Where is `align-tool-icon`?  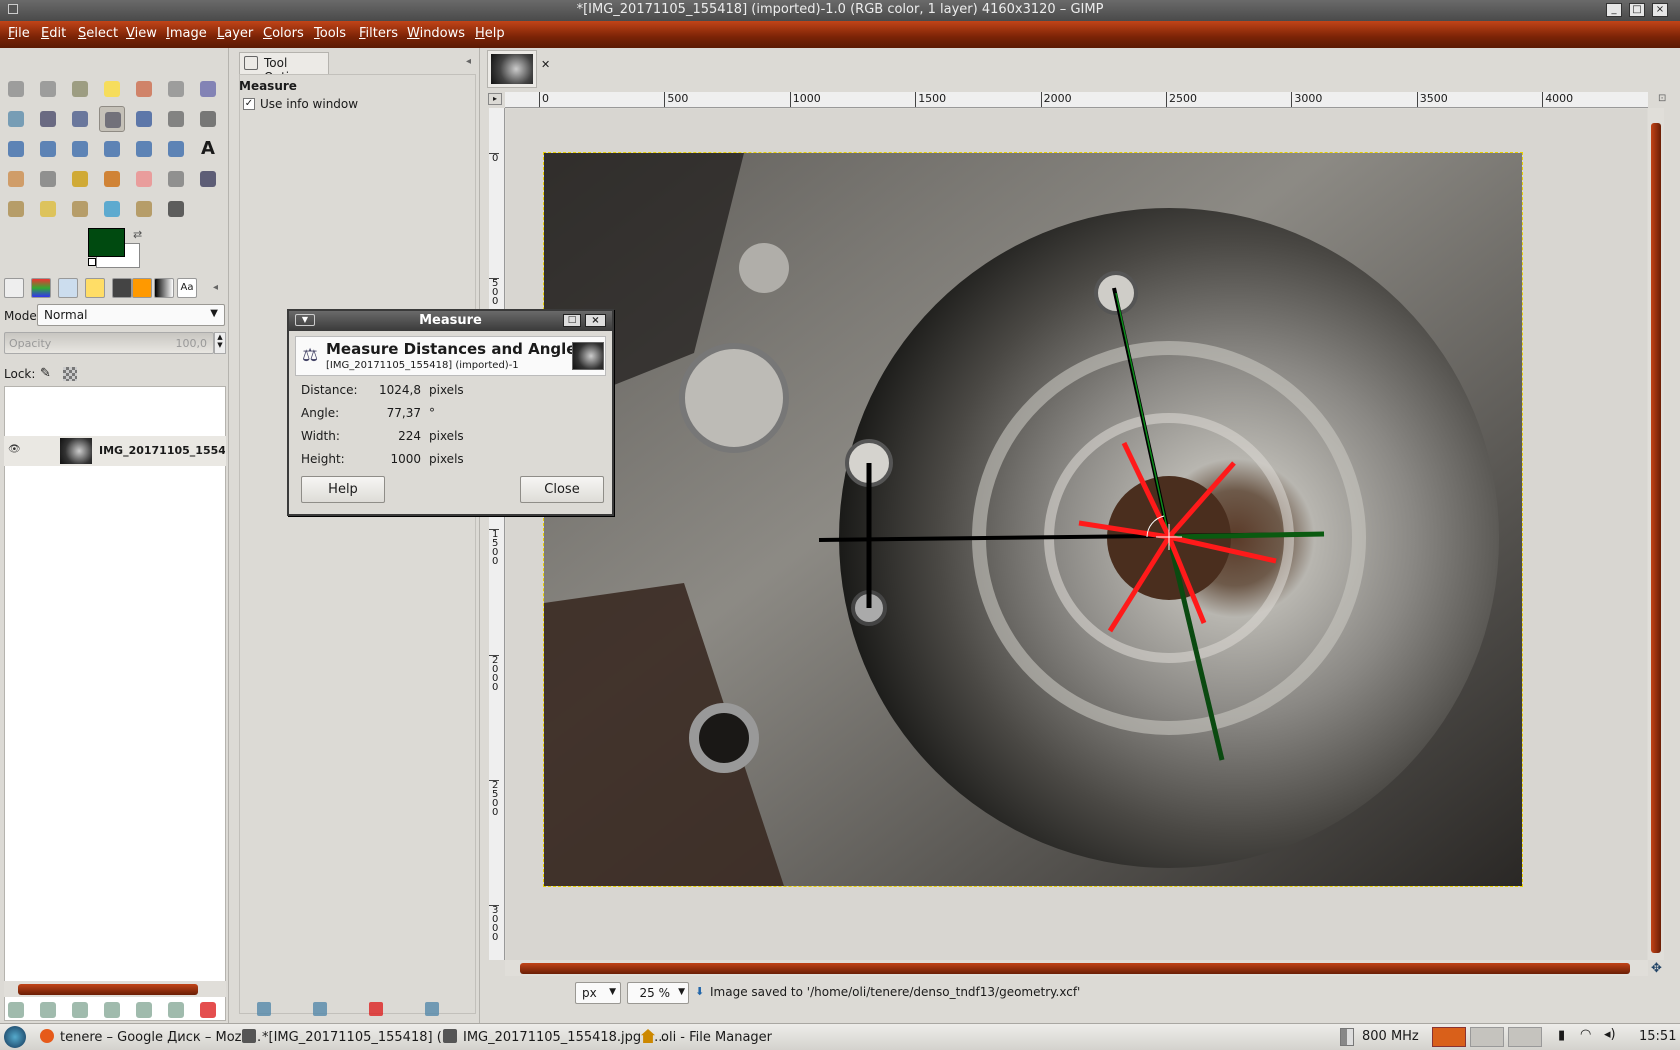 align-tool-icon is located at coordinates (176, 119).